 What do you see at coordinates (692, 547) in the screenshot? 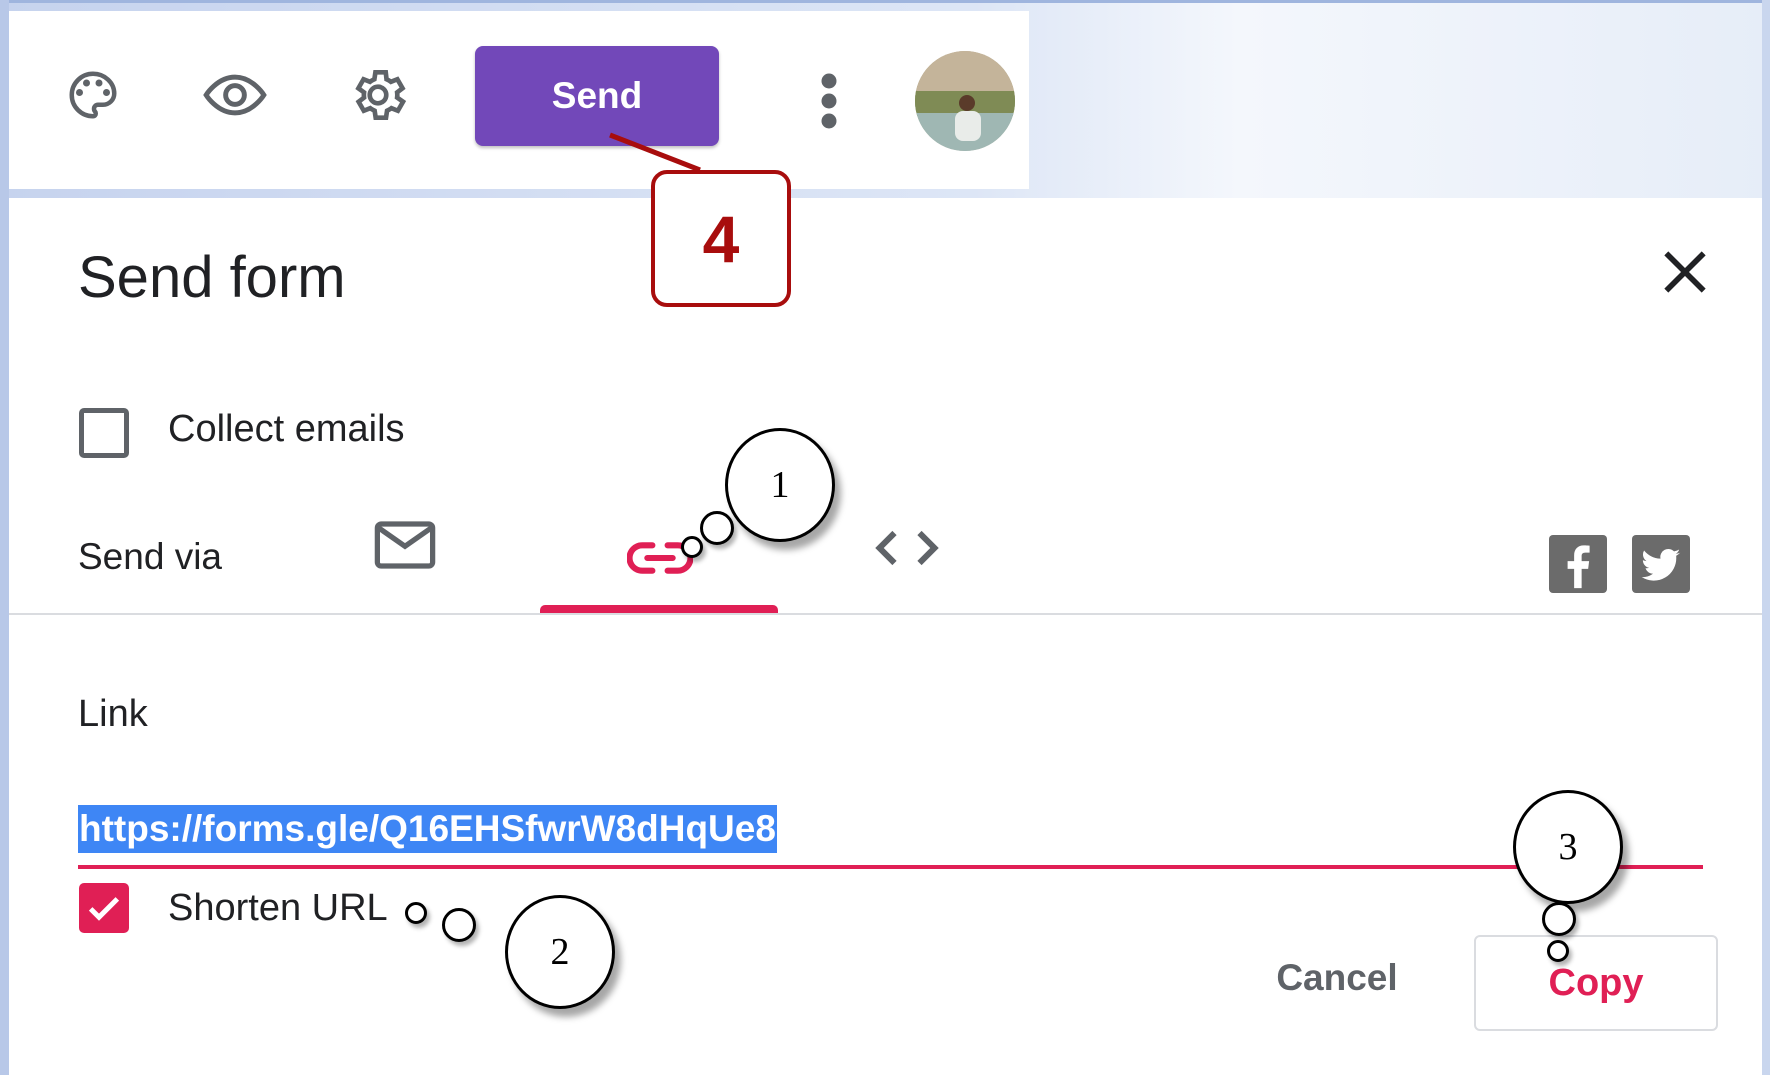
I see `annotation-1-bubble-small` at bounding box center [692, 547].